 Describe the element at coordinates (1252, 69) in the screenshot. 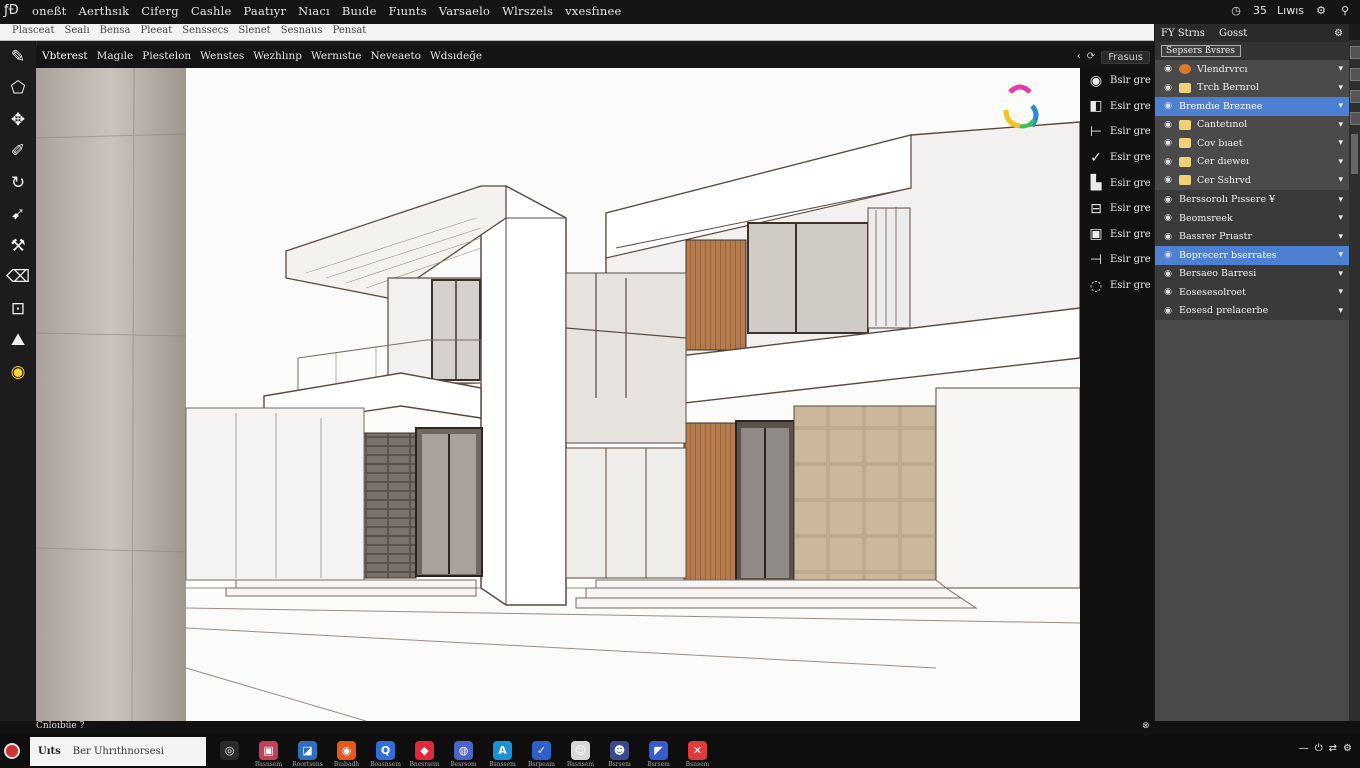

I see `layer-row: ◉ Vlendrvrcı ▾` at that location.